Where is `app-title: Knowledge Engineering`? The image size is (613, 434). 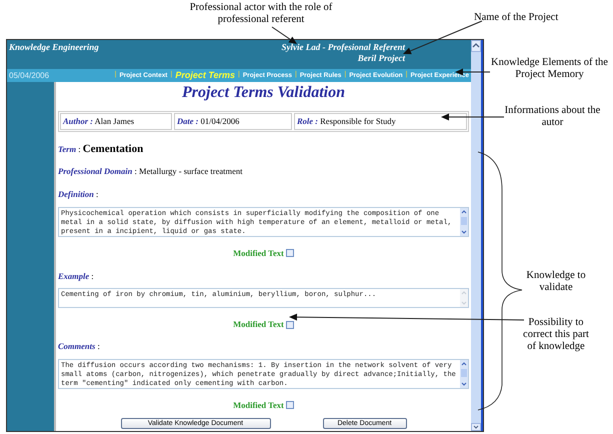
app-title: Knowledge Engineering is located at coordinates (54, 48).